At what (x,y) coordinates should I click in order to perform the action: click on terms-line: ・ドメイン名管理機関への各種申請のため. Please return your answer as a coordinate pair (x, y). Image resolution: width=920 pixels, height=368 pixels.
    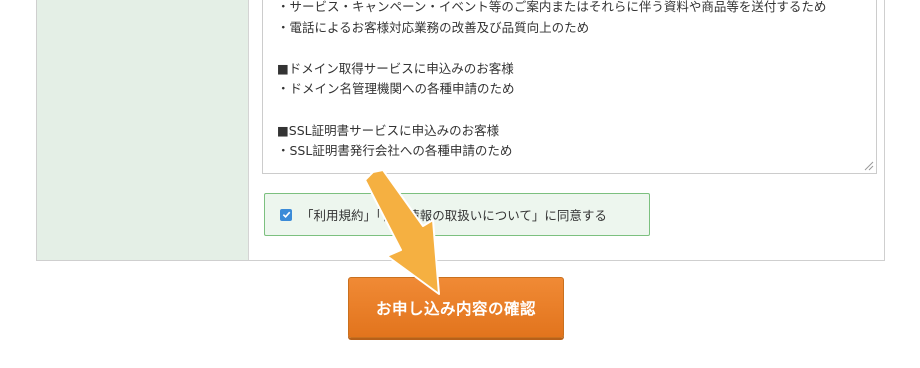
    Looking at the image, I should click on (396, 89).